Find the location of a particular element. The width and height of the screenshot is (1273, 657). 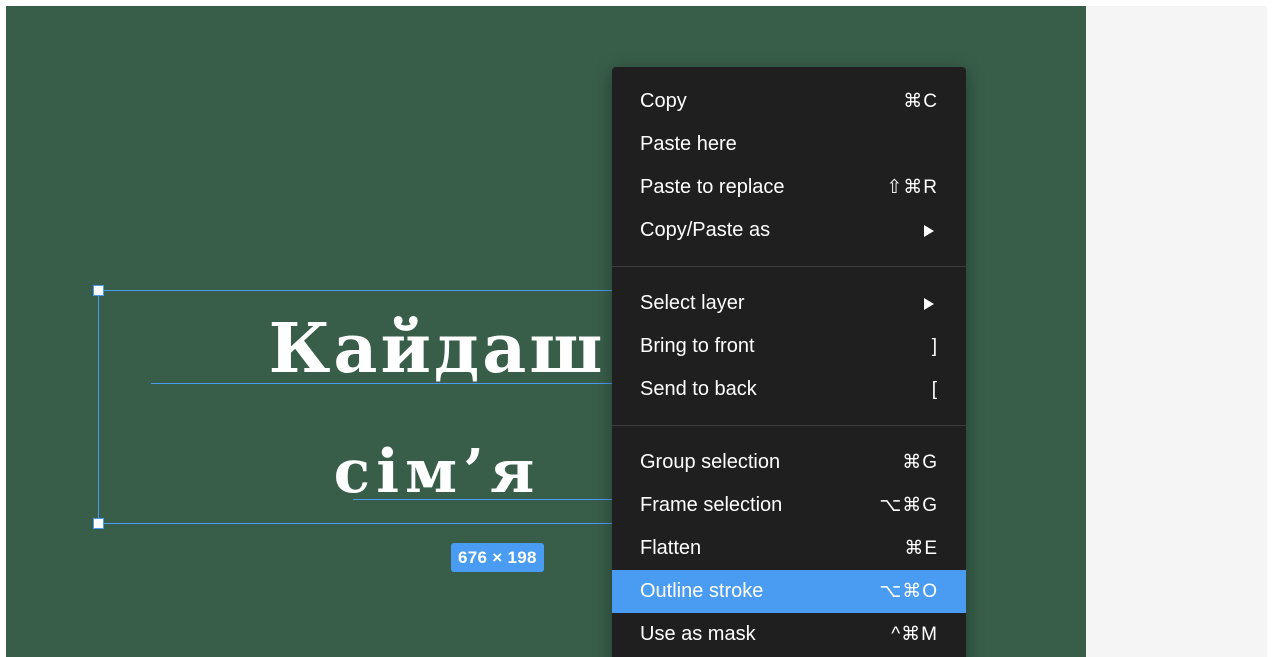

menu-item-label: Copy/Paste as is located at coordinates (705, 230).